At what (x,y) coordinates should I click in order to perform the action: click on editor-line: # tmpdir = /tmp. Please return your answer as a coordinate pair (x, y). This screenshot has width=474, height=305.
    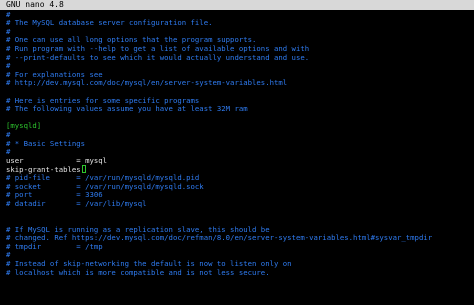
    Looking at the image, I should click on (54, 246).